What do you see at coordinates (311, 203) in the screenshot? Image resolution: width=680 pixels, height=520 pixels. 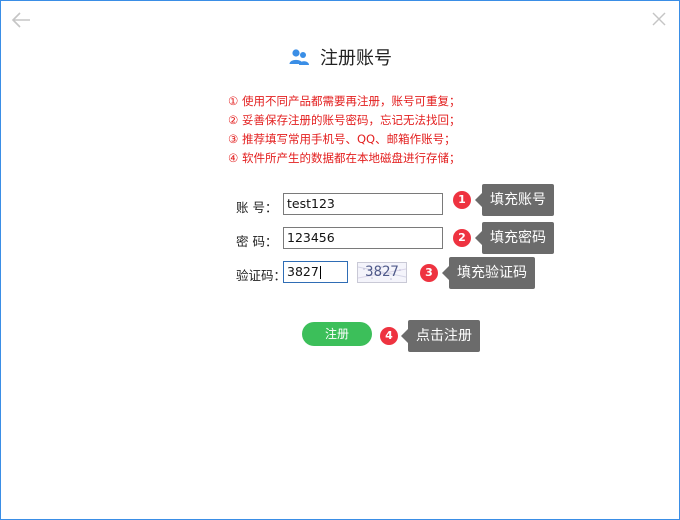 I see `account-value: test123` at bounding box center [311, 203].